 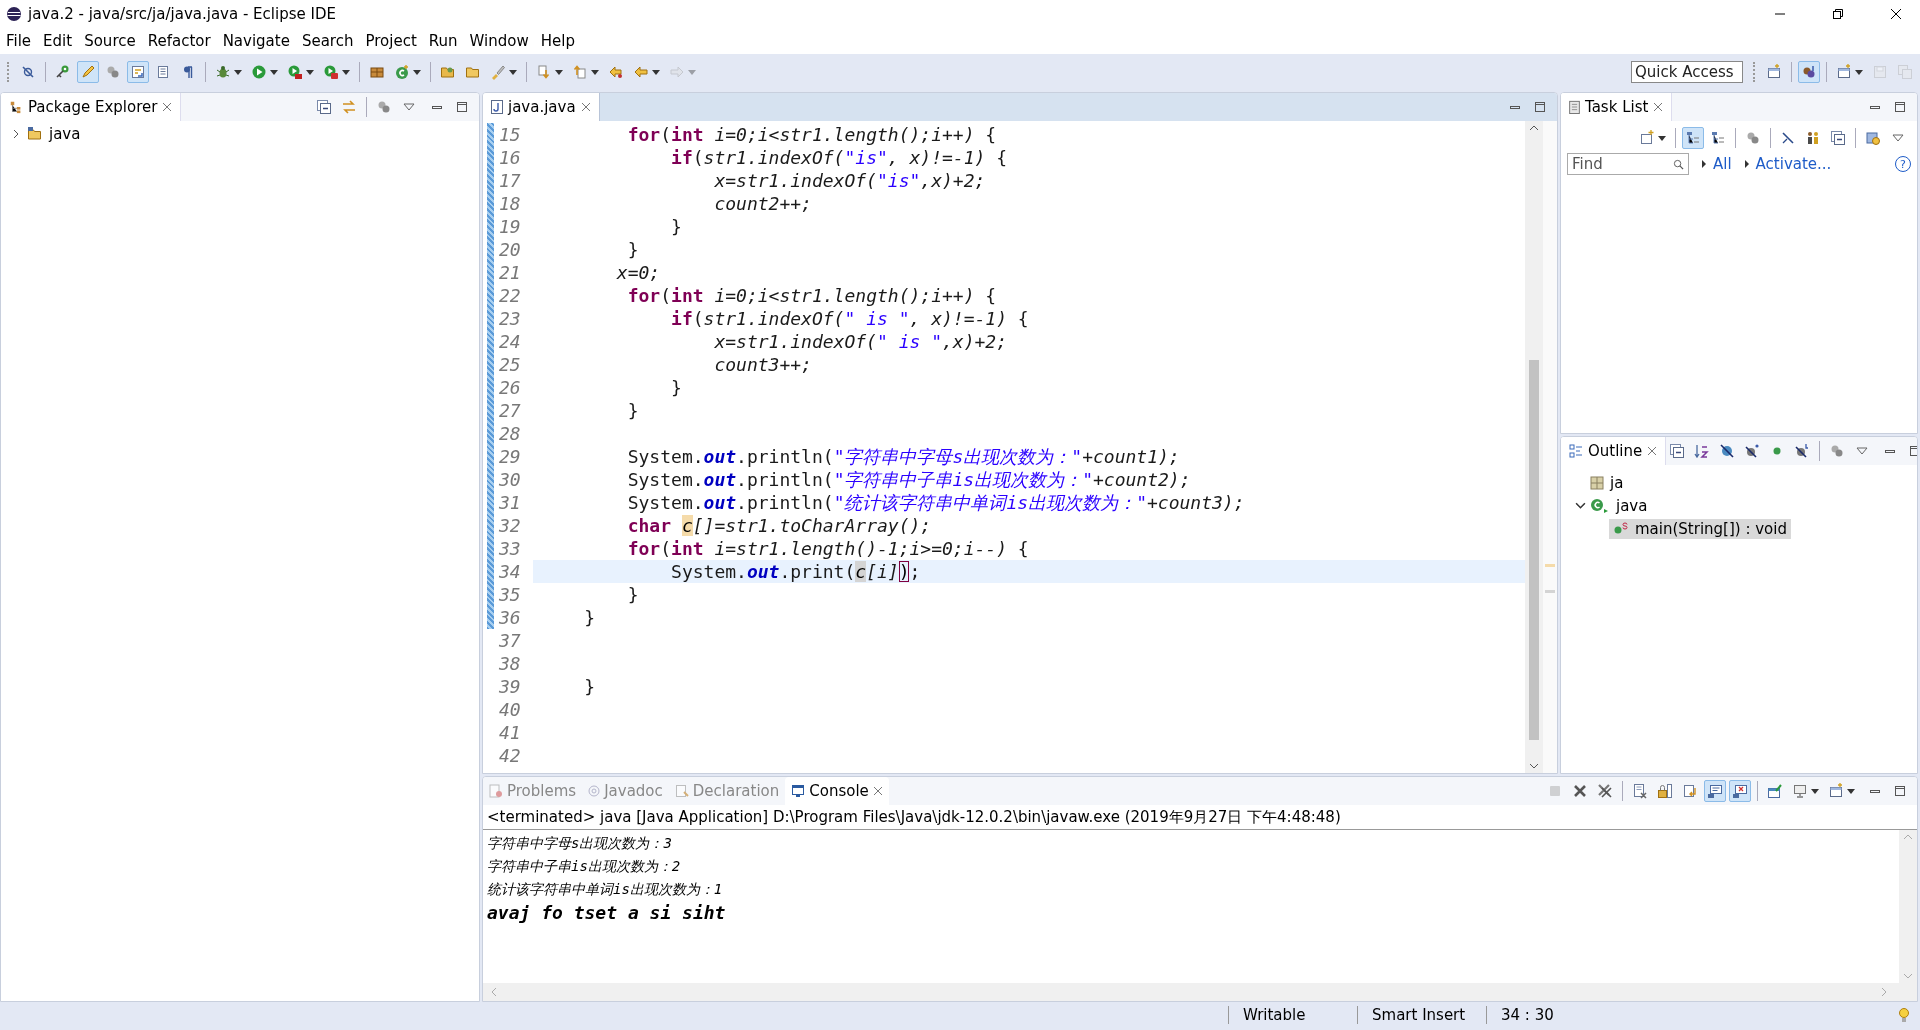 What do you see at coordinates (16, 107) in the screenshot?
I see `package-tree-icon` at bounding box center [16, 107].